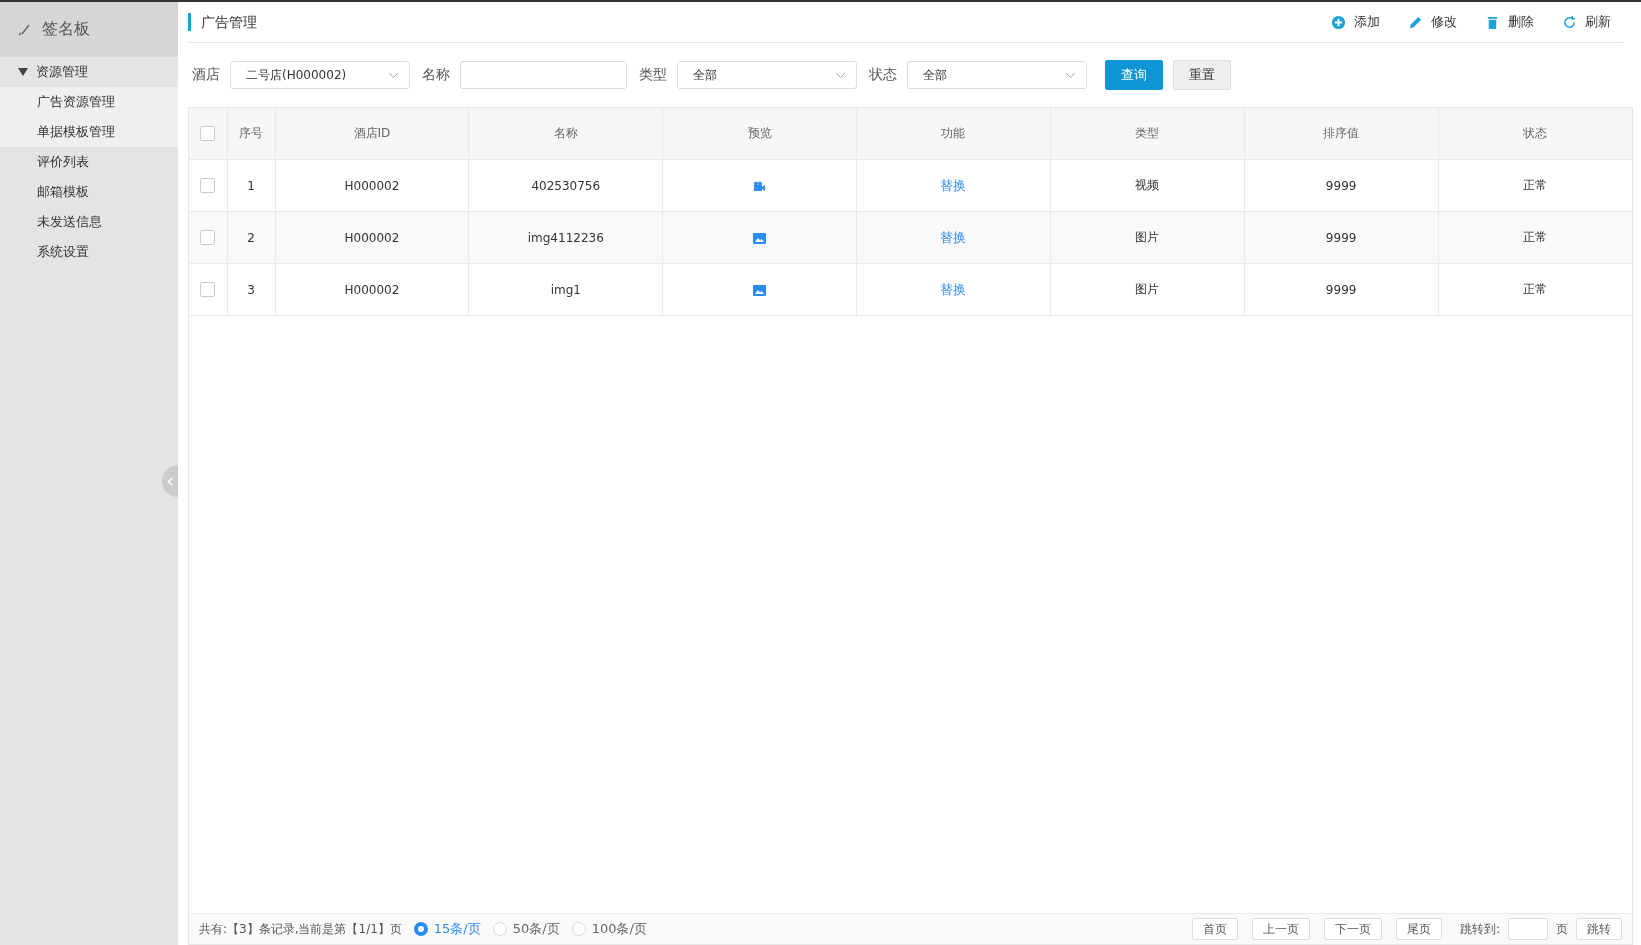 This screenshot has height=945, width=1641. What do you see at coordinates (1535, 237) in the screenshot?
I see `table-cell: 正常` at bounding box center [1535, 237].